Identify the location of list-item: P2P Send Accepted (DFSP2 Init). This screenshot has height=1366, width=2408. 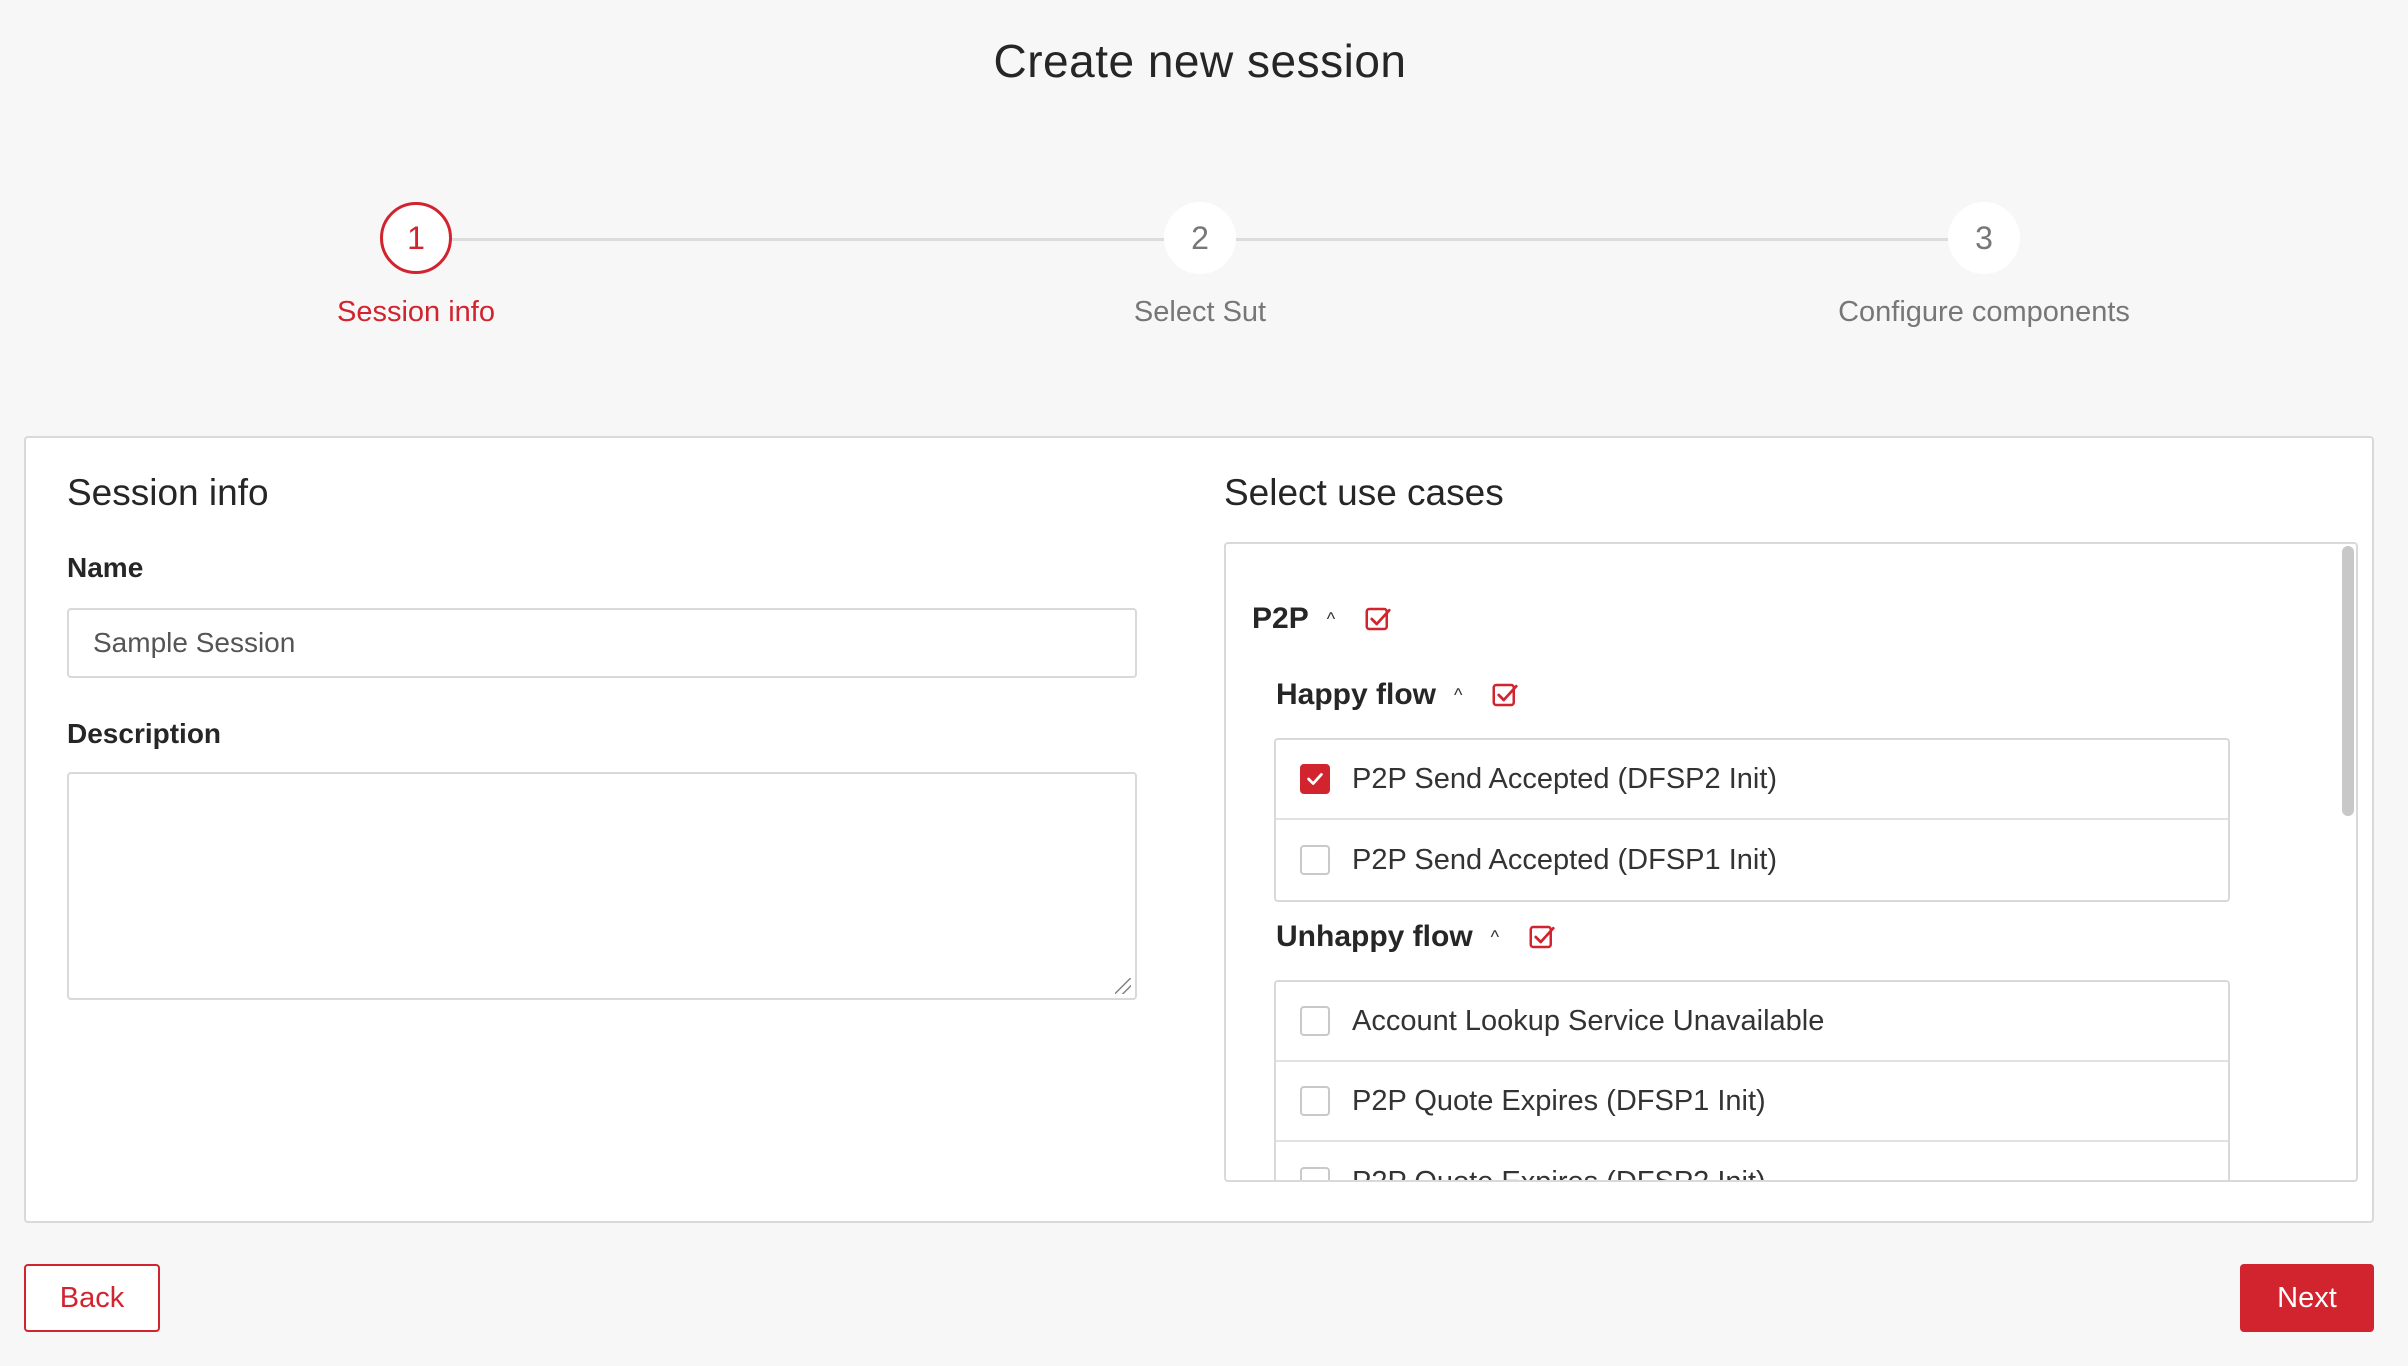
(1752, 780).